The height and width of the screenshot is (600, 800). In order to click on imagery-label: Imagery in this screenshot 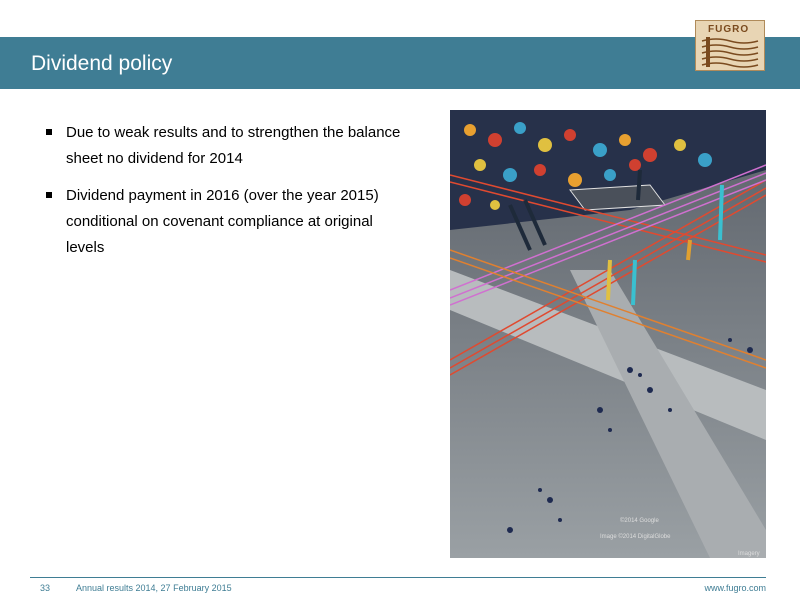, I will do `click(749, 554)`.